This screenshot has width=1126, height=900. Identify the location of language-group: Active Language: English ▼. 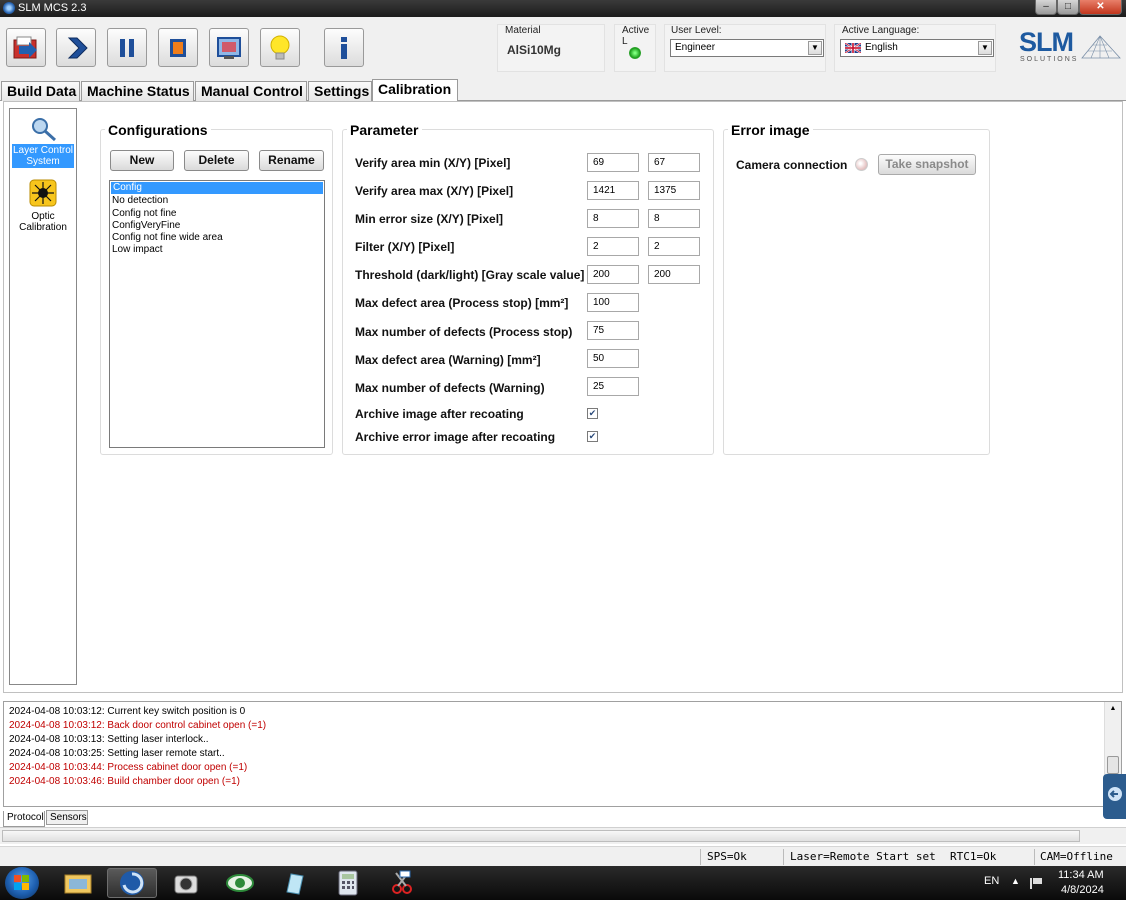
(915, 48).